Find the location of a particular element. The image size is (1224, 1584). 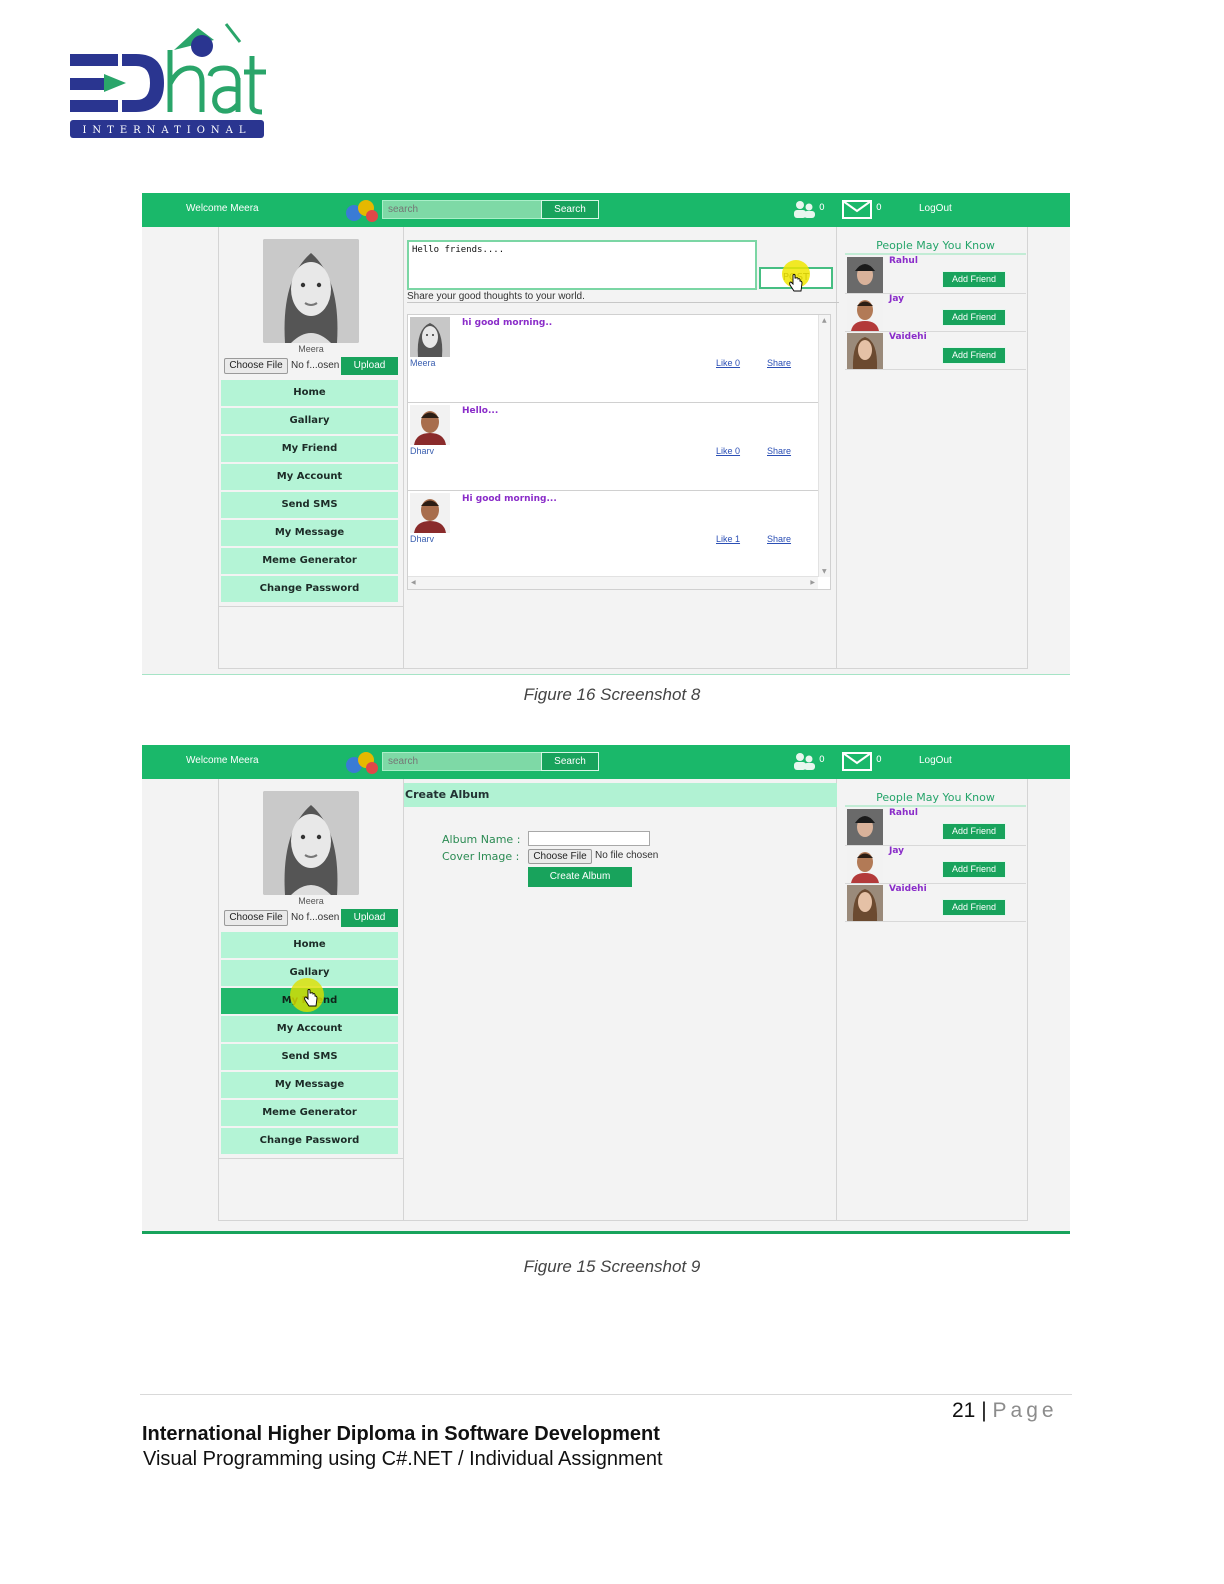

cover-choose-file-button: Choose File is located at coordinates (560, 856).